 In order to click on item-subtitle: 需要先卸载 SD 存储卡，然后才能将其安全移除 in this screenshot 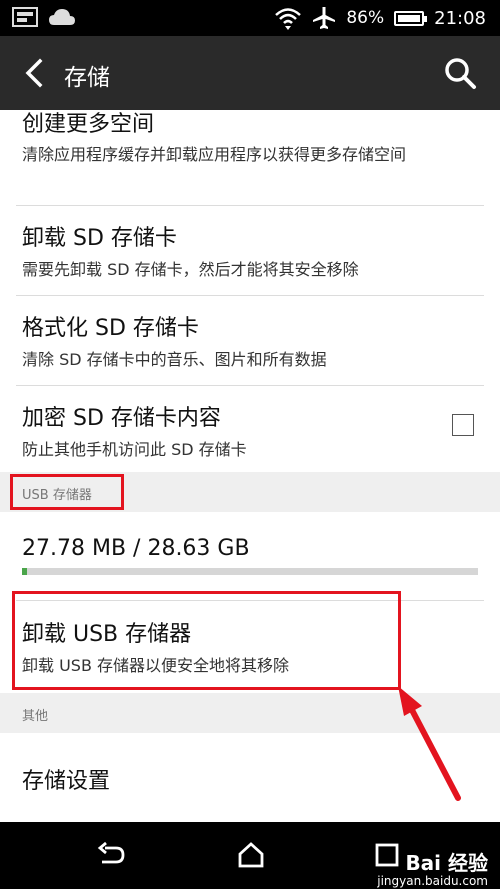, I will do `click(190, 269)`.